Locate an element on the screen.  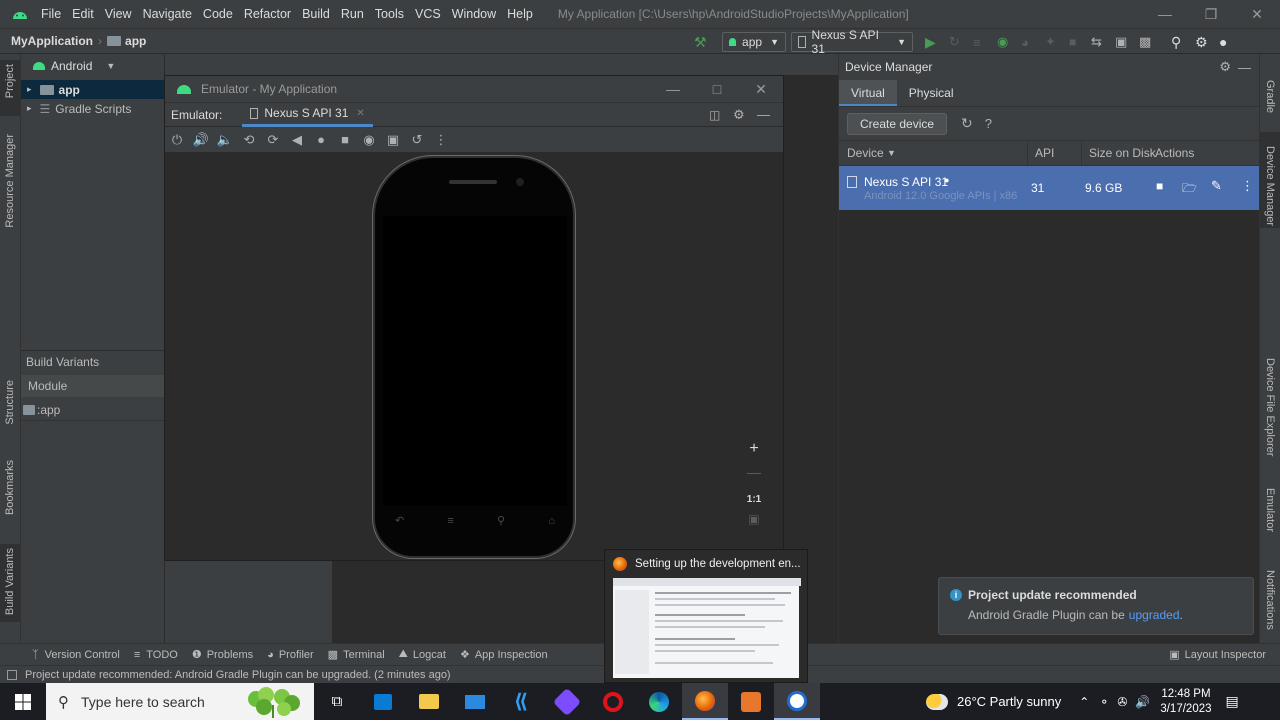
tool-todo: ≡ TODO is located at coordinates (156, 655).